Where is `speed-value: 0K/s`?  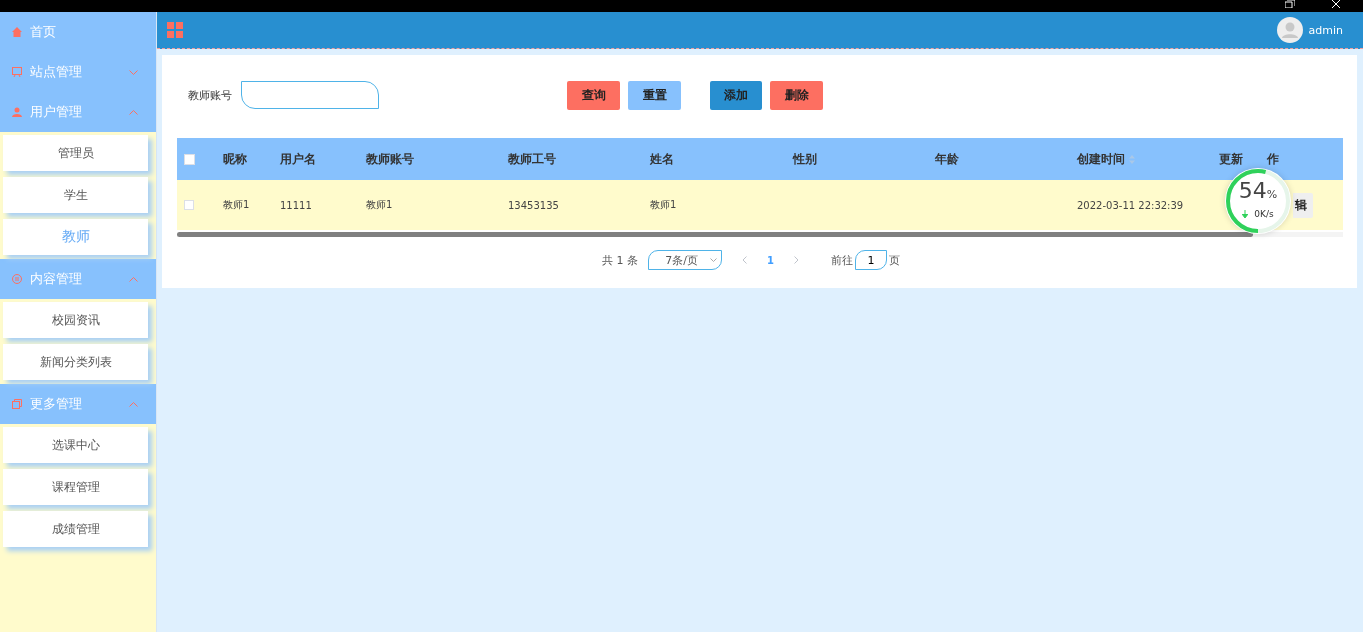 speed-value: 0K/s is located at coordinates (1264, 214).